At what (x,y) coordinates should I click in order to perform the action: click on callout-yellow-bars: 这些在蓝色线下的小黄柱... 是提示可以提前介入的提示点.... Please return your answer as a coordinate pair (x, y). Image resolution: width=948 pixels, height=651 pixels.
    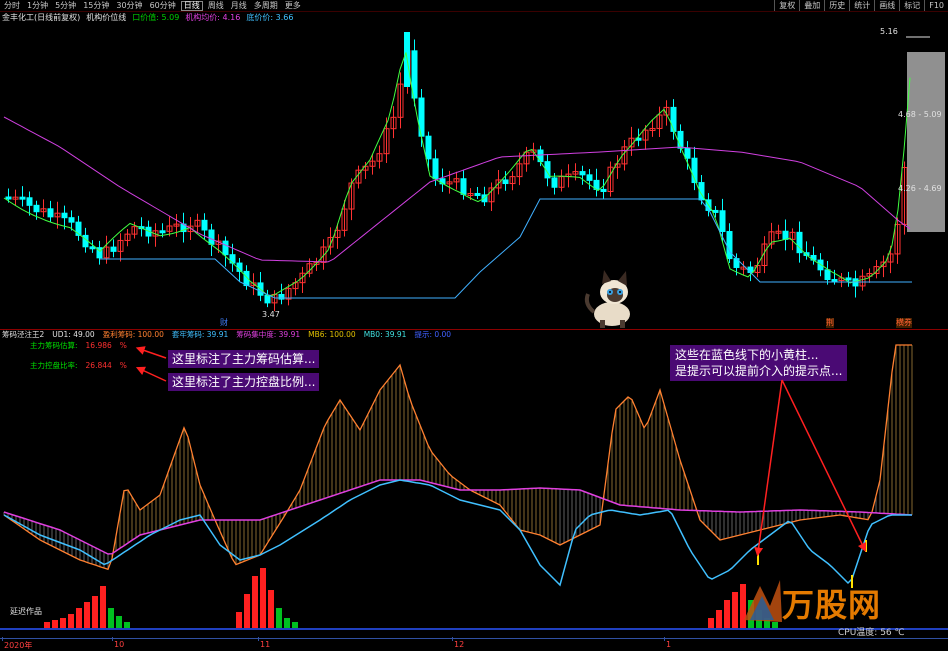
    Looking at the image, I should click on (759, 363).